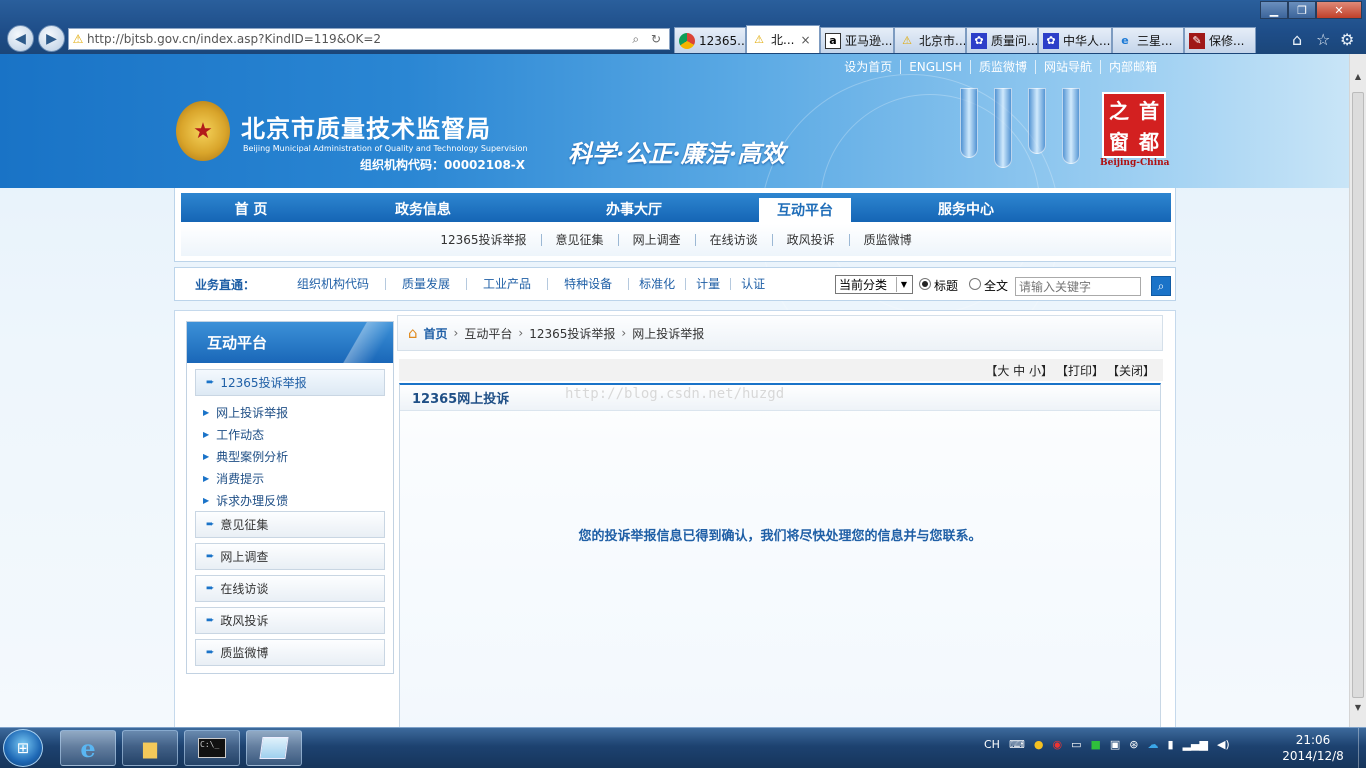  Describe the element at coordinates (290, 556) in the screenshot. I see `sidebar-item-survey: ➨ 网上调查` at that location.